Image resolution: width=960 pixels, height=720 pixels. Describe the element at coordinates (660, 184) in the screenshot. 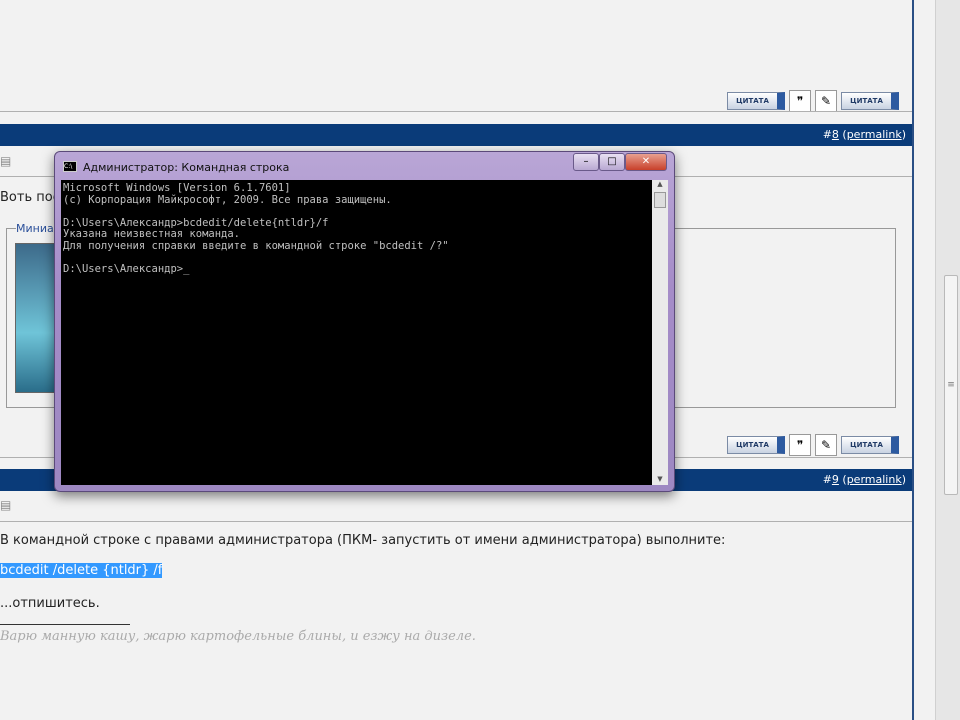

I see `scroll-up-icon: ▲` at that location.